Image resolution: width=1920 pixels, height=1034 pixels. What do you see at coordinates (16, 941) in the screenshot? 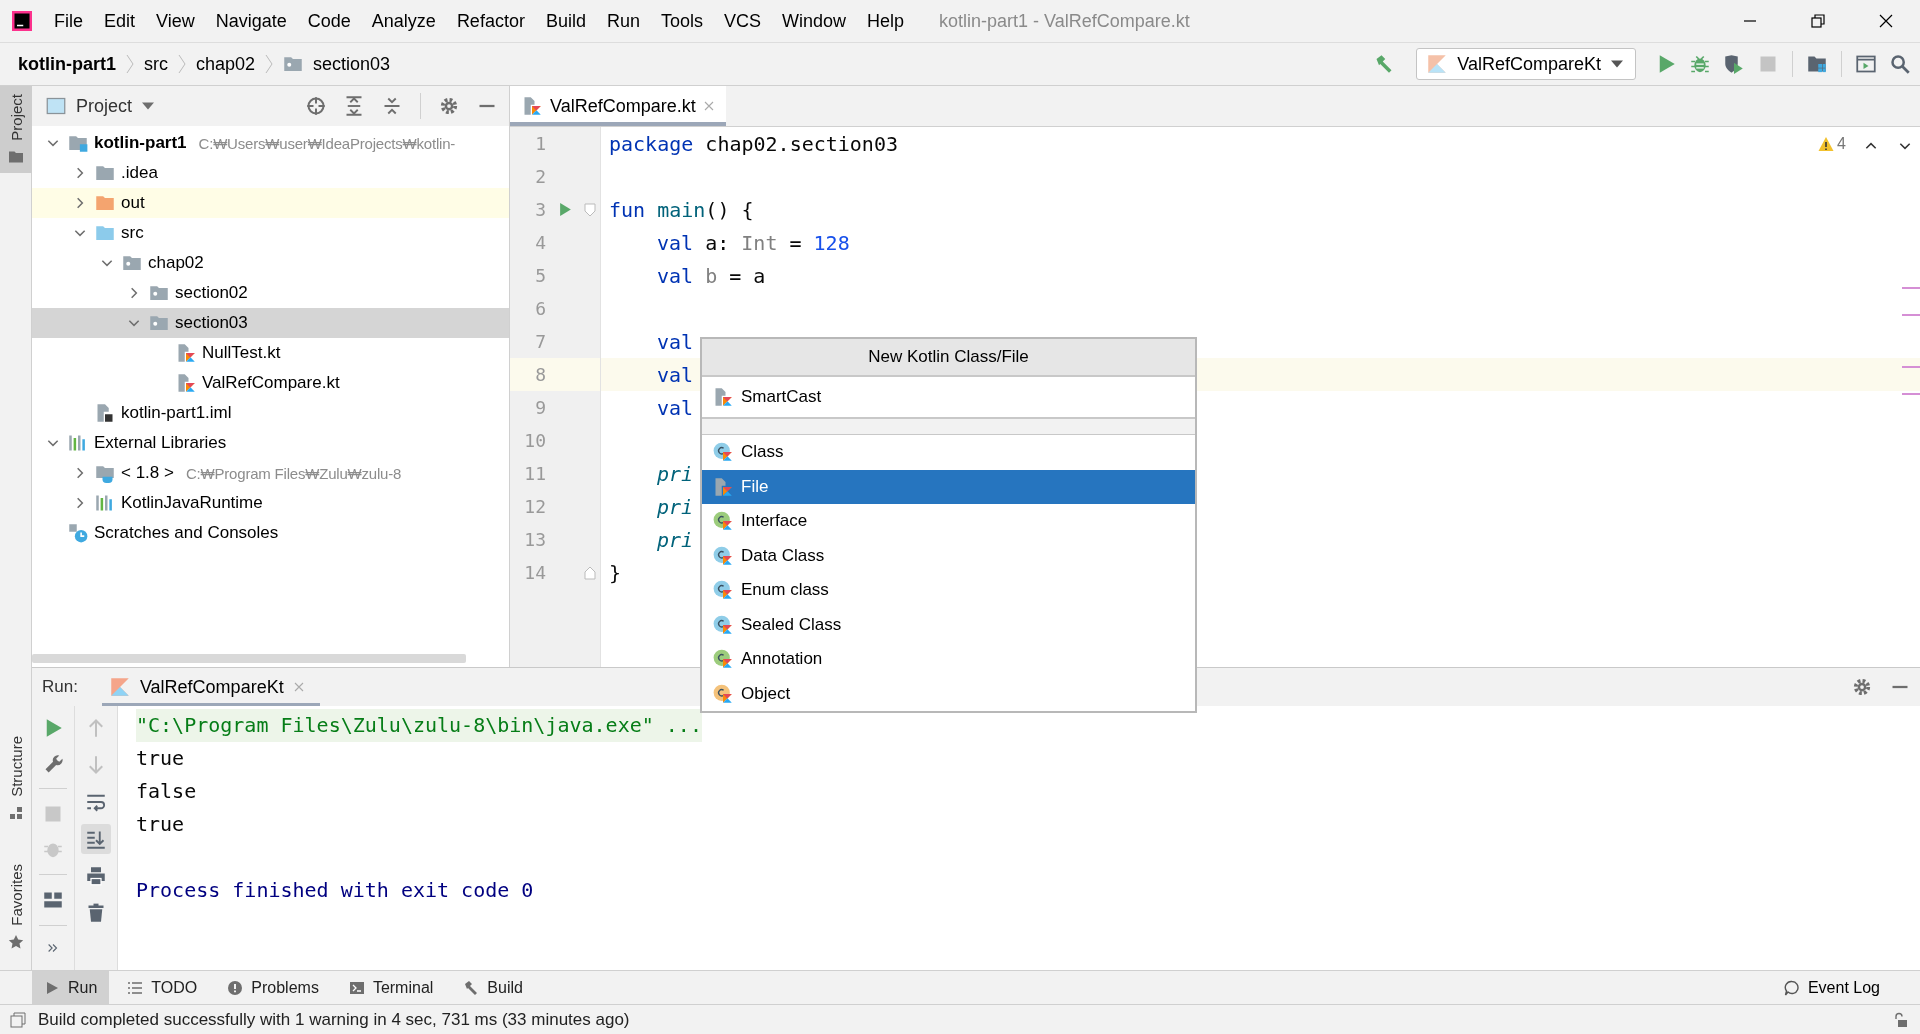
I see `star-icon` at bounding box center [16, 941].